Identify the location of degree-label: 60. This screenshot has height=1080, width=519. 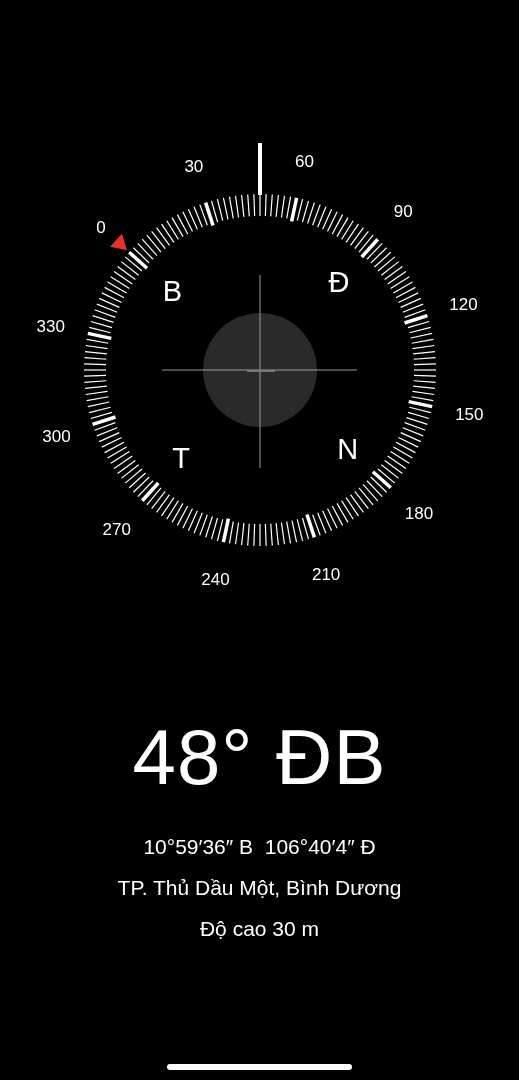
(304, 161).